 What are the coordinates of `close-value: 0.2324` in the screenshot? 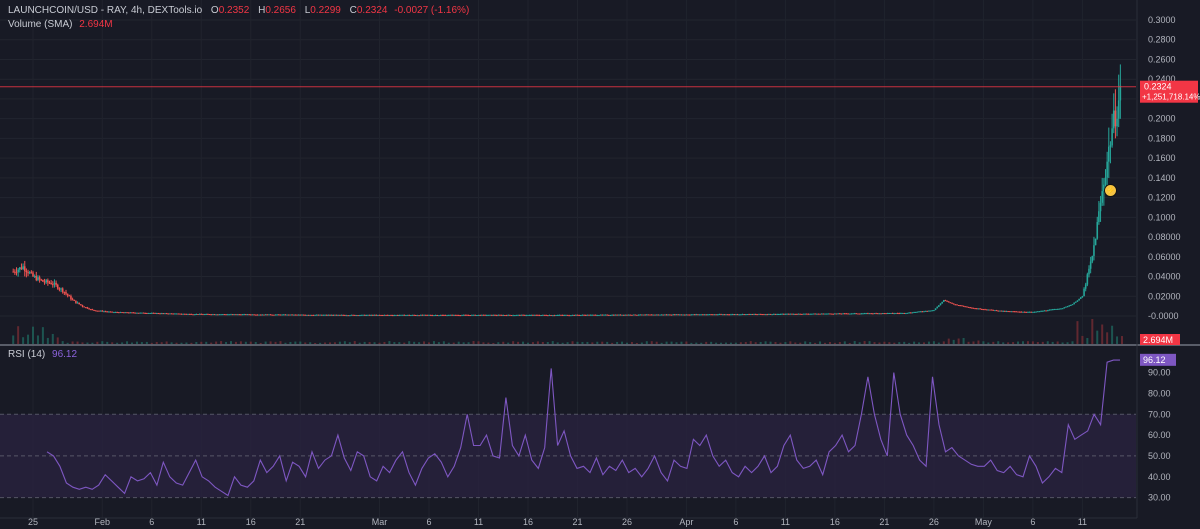 It's located at (372, 10).